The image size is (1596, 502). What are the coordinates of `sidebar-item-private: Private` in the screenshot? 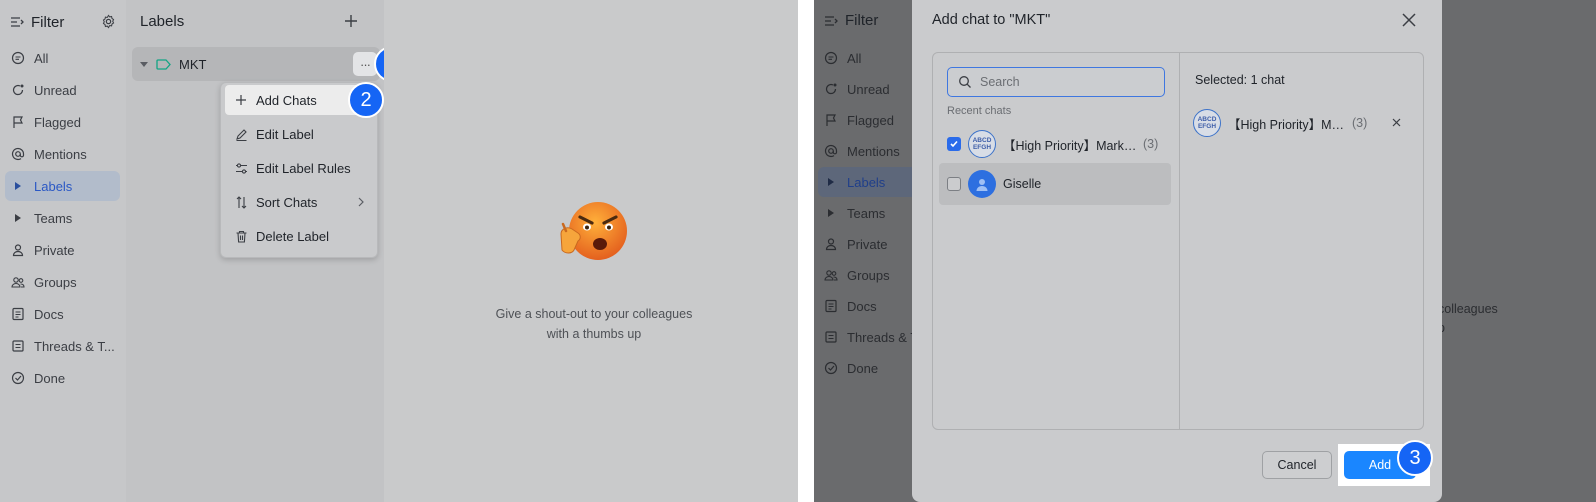 It's located at (62, 250).